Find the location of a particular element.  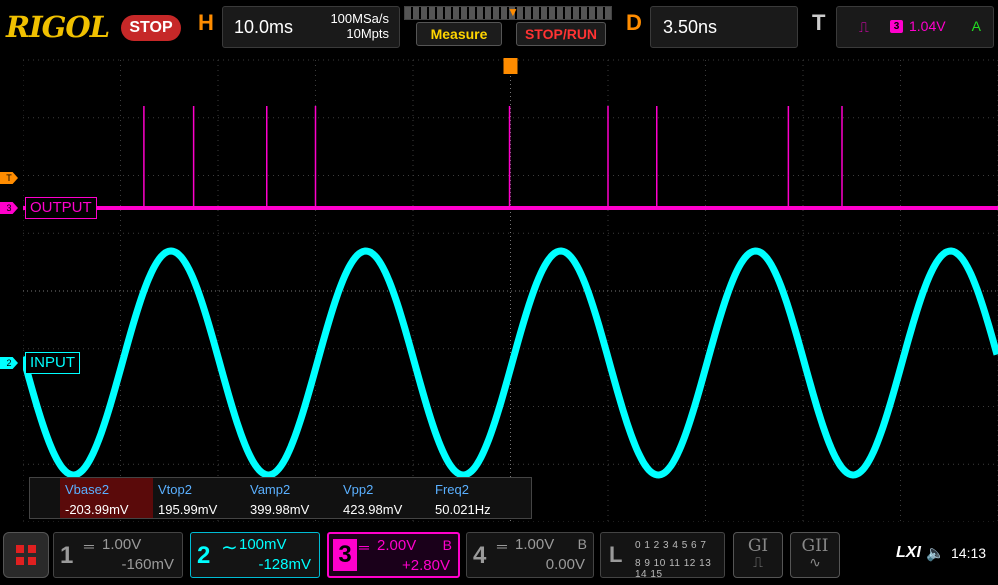

trigger-settings: ⎍ 3 1.04V A is located at coordinates (915, 27).